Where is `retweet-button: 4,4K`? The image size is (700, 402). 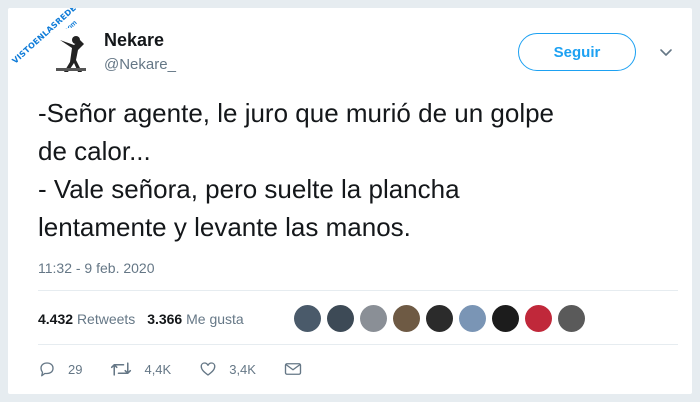 retweet-button: 4,4K is located at coordinates (140, 369).